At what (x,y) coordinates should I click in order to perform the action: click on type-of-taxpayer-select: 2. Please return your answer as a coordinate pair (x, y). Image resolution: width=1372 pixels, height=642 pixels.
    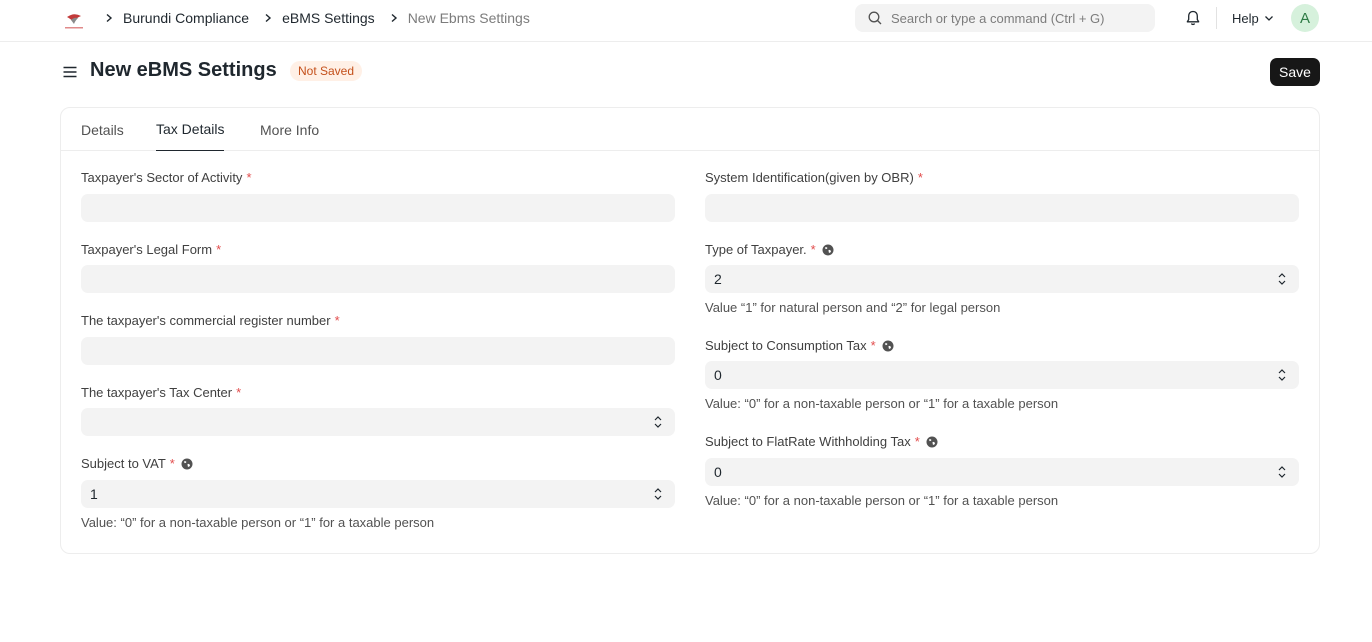
    Looking at the image, I should click on (1002, 279).